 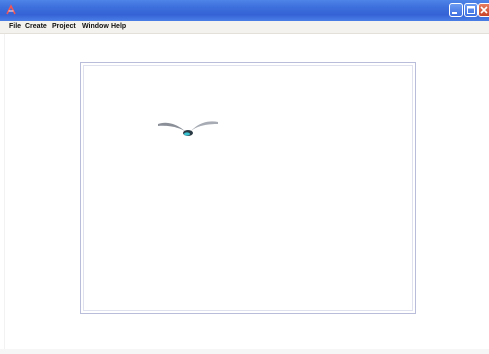 What do you see at coordinates (244, 27) in the screenshot?
I see `menu-bar: File Create Project Window Help` at bounding box center [244, 27].